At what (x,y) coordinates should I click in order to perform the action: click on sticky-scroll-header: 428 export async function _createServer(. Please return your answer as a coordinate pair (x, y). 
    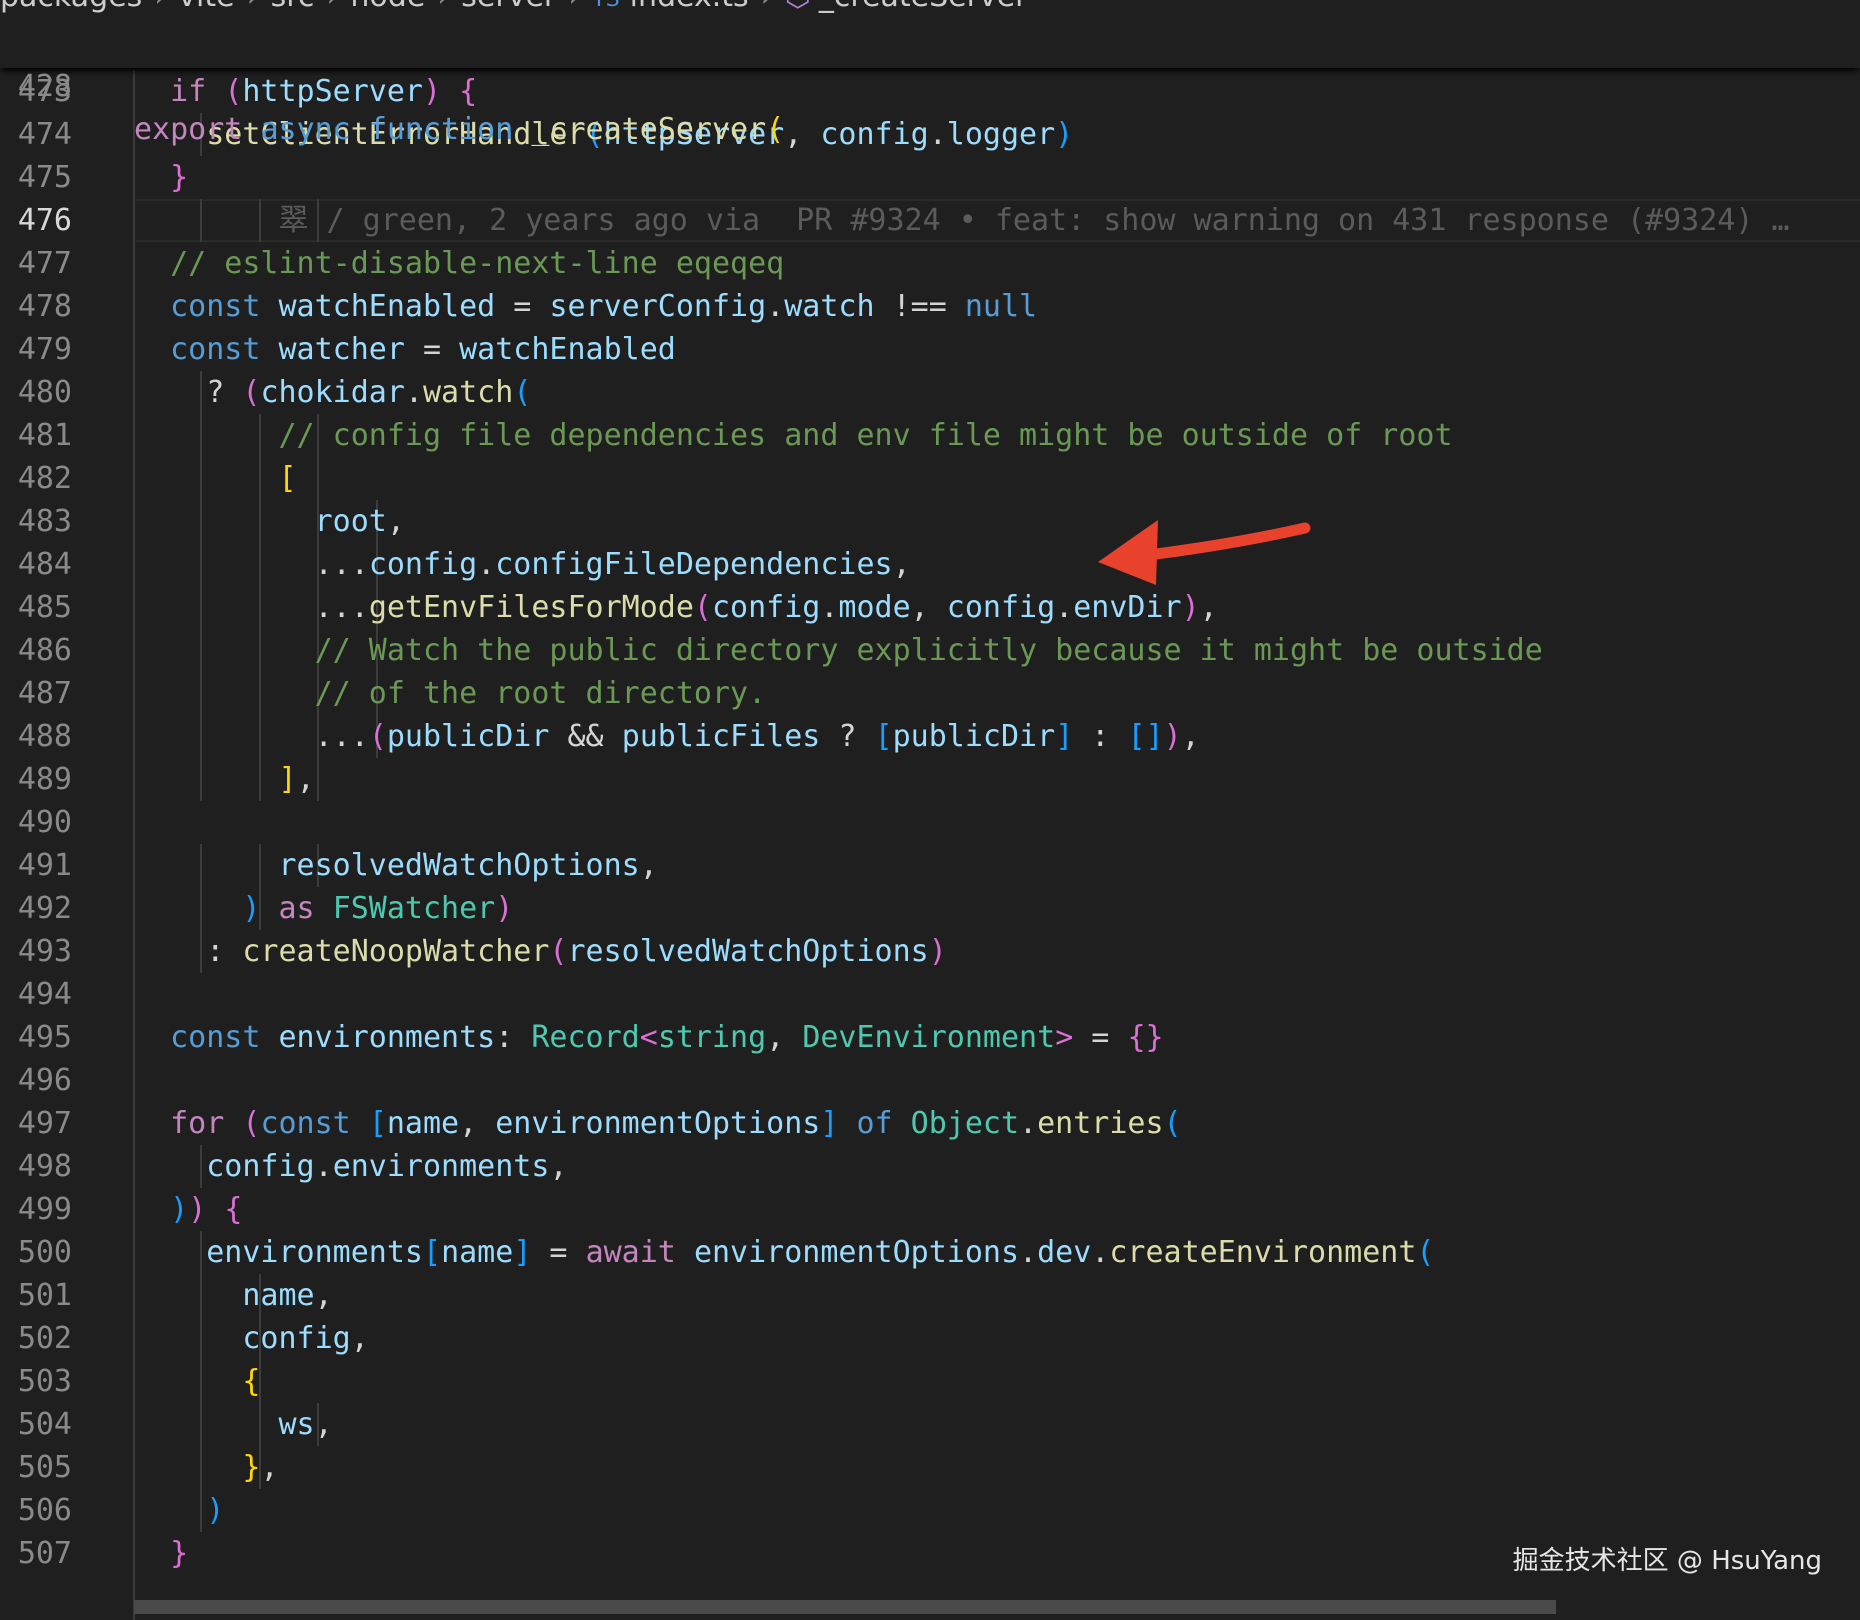
    Looking at the image, I should click on (930, 83).